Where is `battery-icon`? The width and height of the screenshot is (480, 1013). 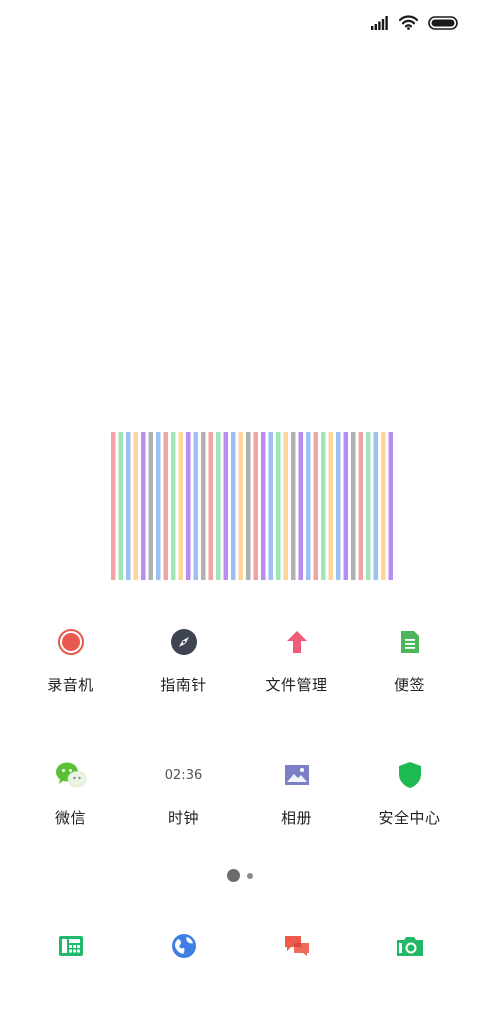 battery-icon is located at coordinates (443, 24).